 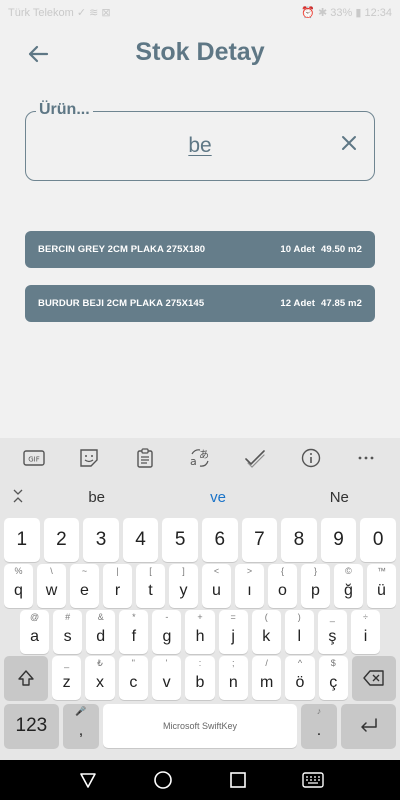 I want to click on key: 8, so click(x=299, y=540).